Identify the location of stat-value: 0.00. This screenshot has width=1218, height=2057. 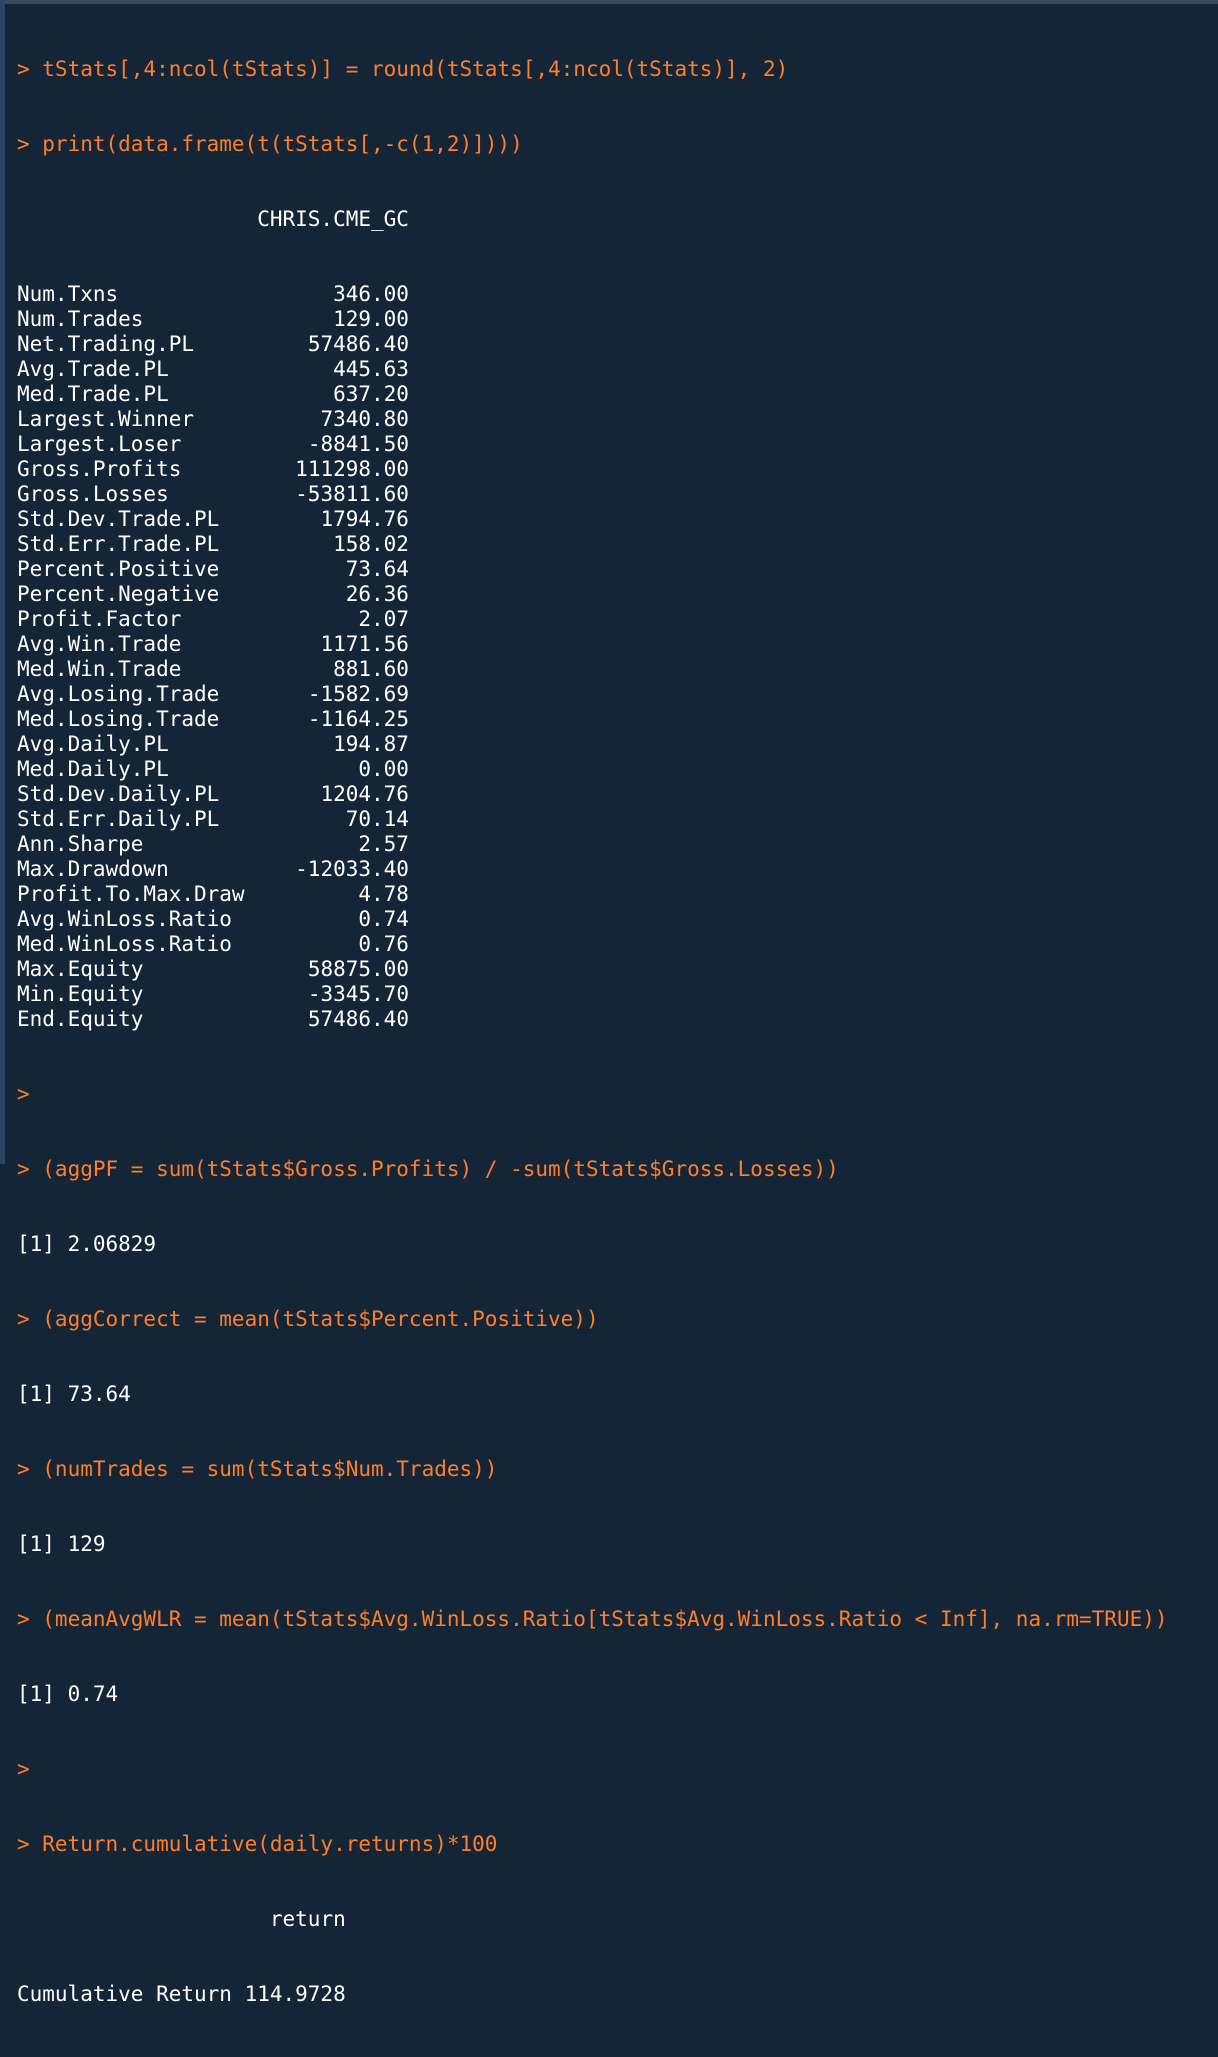
(383, 769).